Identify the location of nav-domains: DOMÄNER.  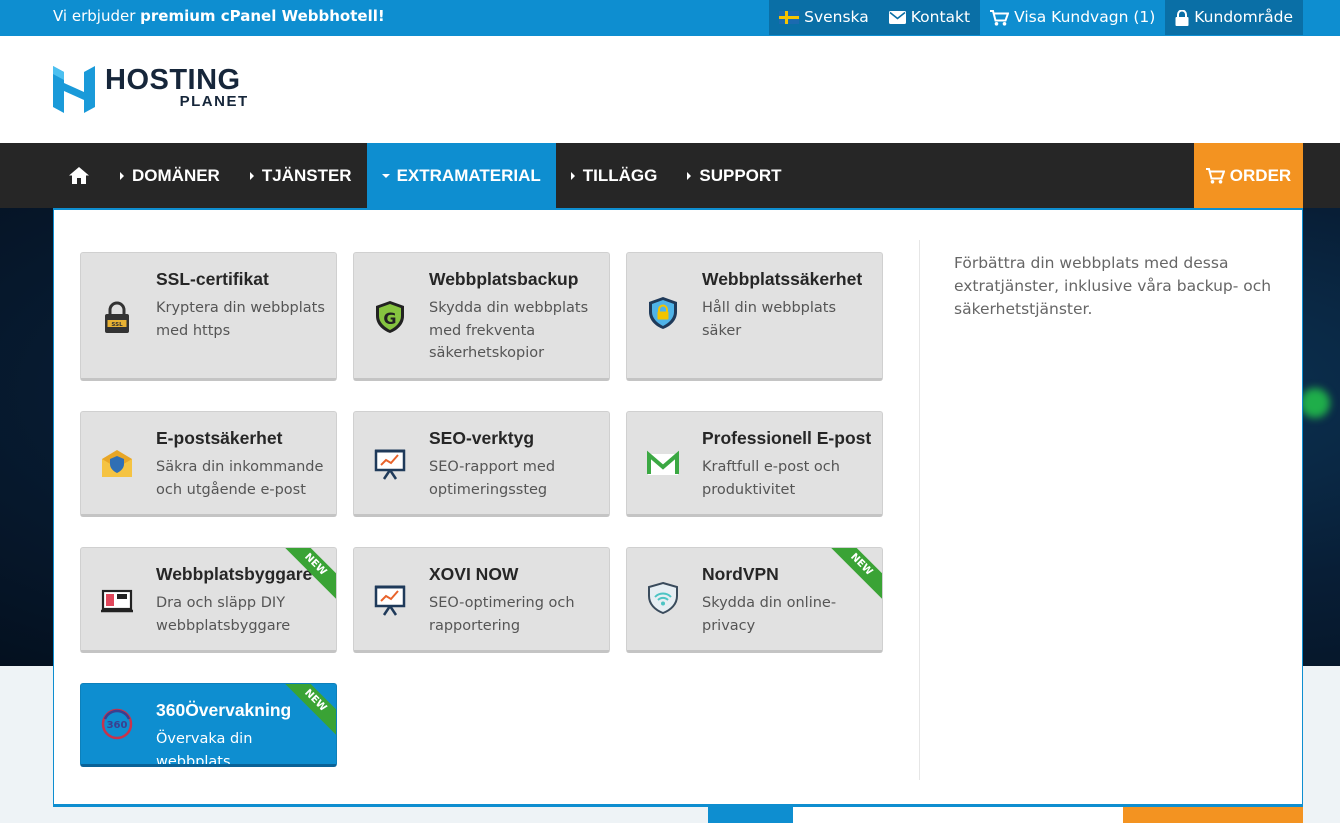
(170, 175).